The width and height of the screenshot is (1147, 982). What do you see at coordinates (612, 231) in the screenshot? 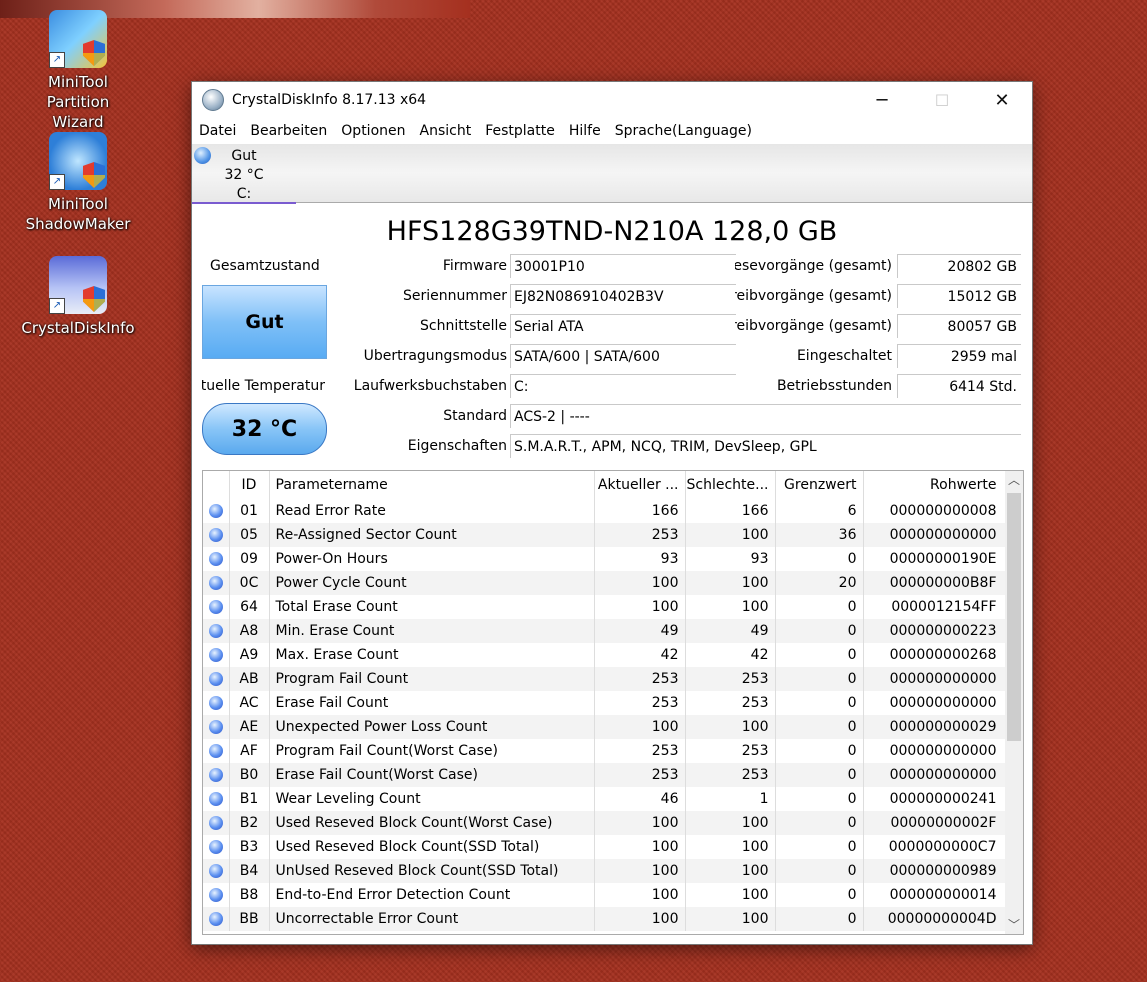
I see `disk-model-title: HFS128G39TND-N210A 128,0 GB` at bounding box center [612, 231].